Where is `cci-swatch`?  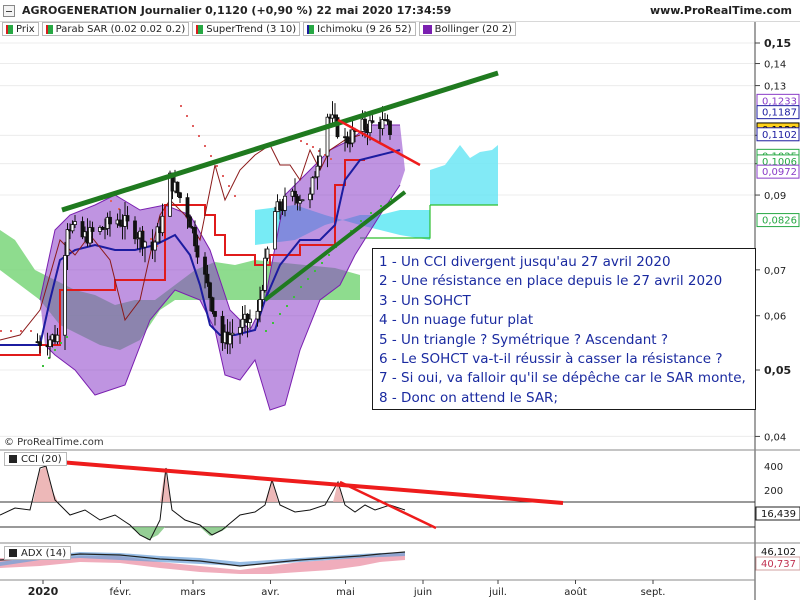 cci-swatch is located at coordinates (13, 459).